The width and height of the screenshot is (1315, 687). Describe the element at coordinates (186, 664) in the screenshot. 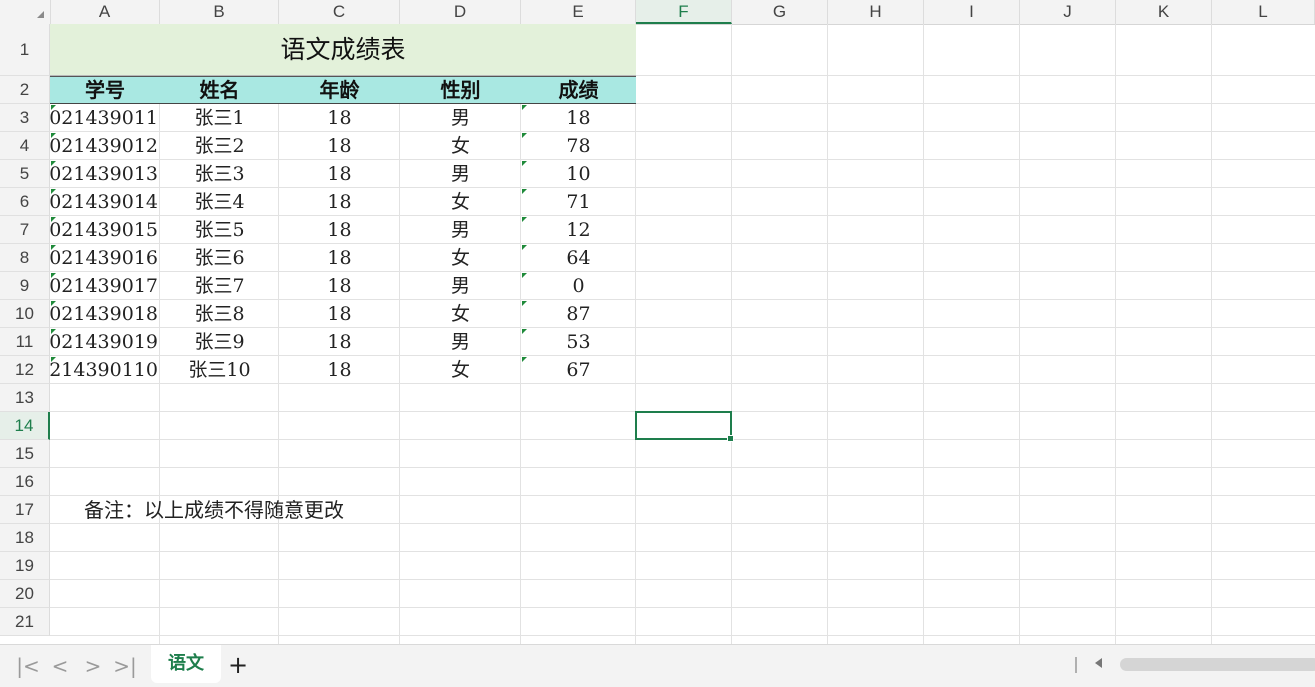

I see `sheet-tab-active: 语文` at that location.